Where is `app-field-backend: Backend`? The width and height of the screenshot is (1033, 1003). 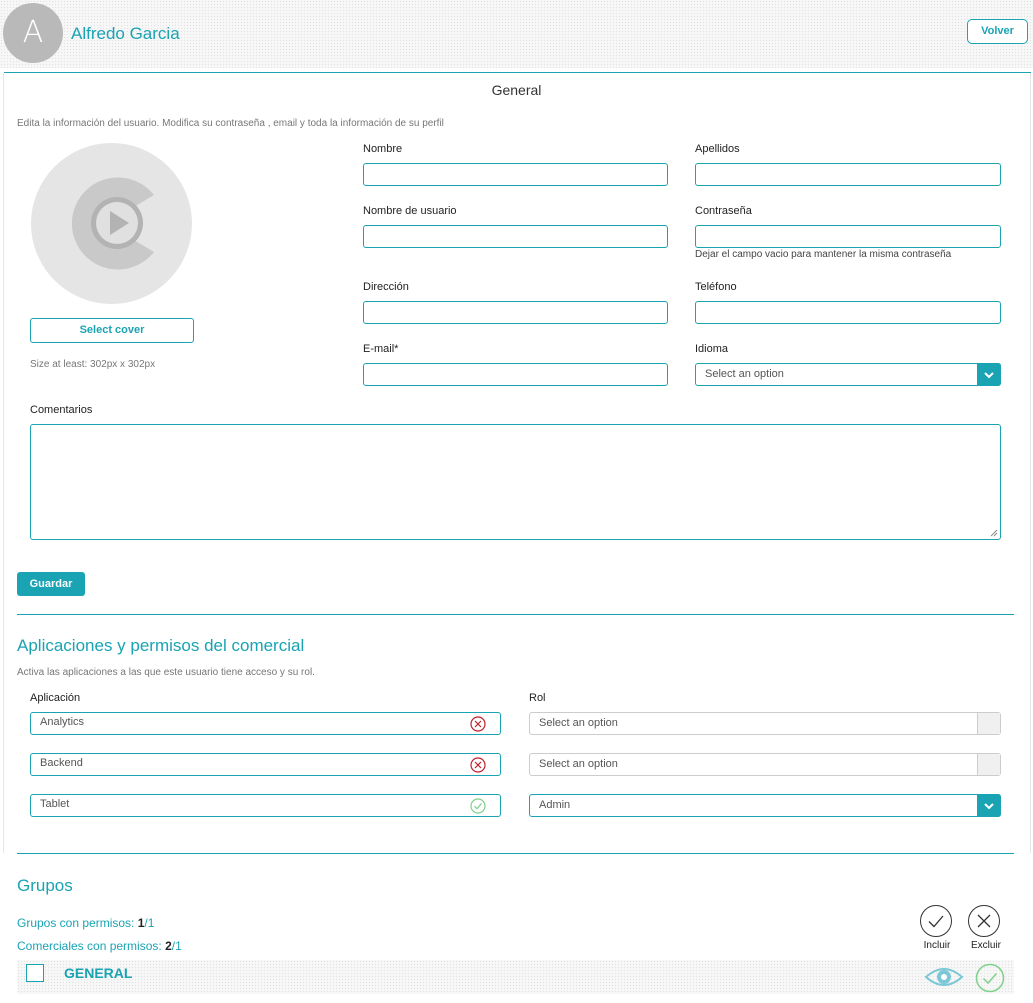 app-field-backend: Backend is located at coordinates (265, 764).